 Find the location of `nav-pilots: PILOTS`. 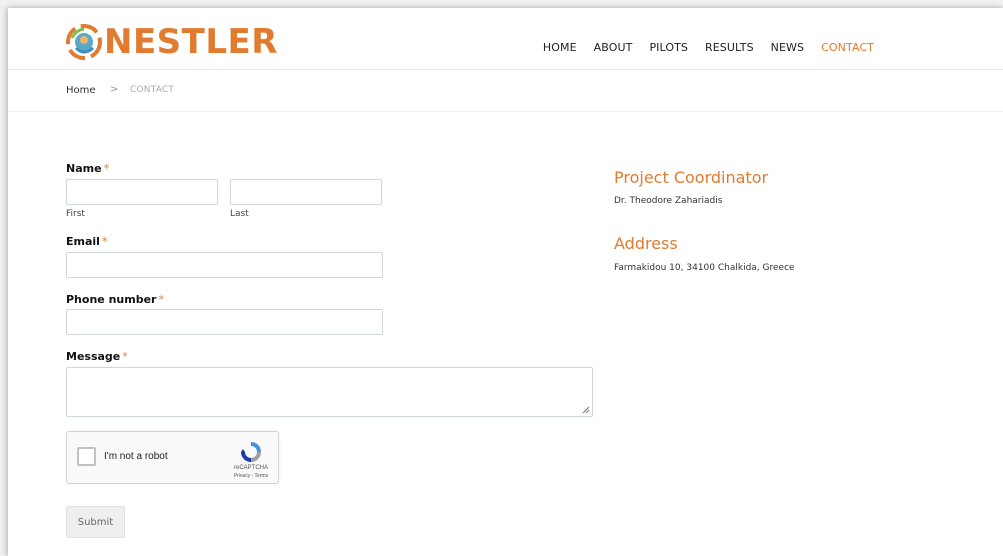

nav-pilots: PILOTS is located at coordinates (668, 47).